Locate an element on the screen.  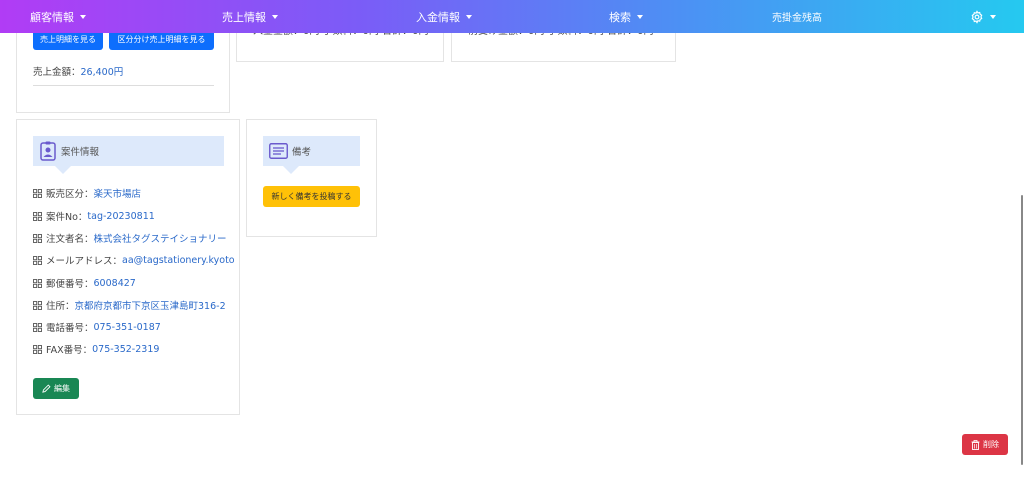
nav-receivable-balance: 売掛金残高 is located at coordinates (797, 16).